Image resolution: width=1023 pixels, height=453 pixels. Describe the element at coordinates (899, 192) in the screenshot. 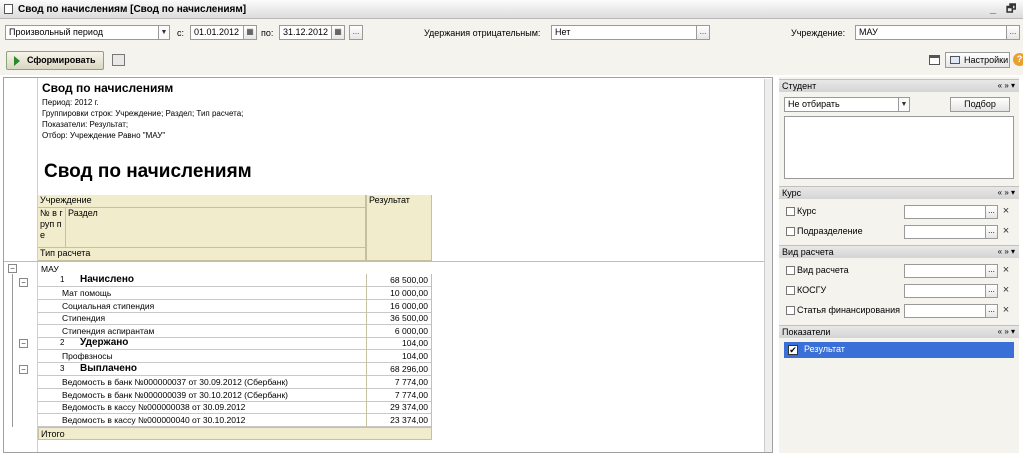

I see `course-panel-title: Курс « » ▾` at that location.